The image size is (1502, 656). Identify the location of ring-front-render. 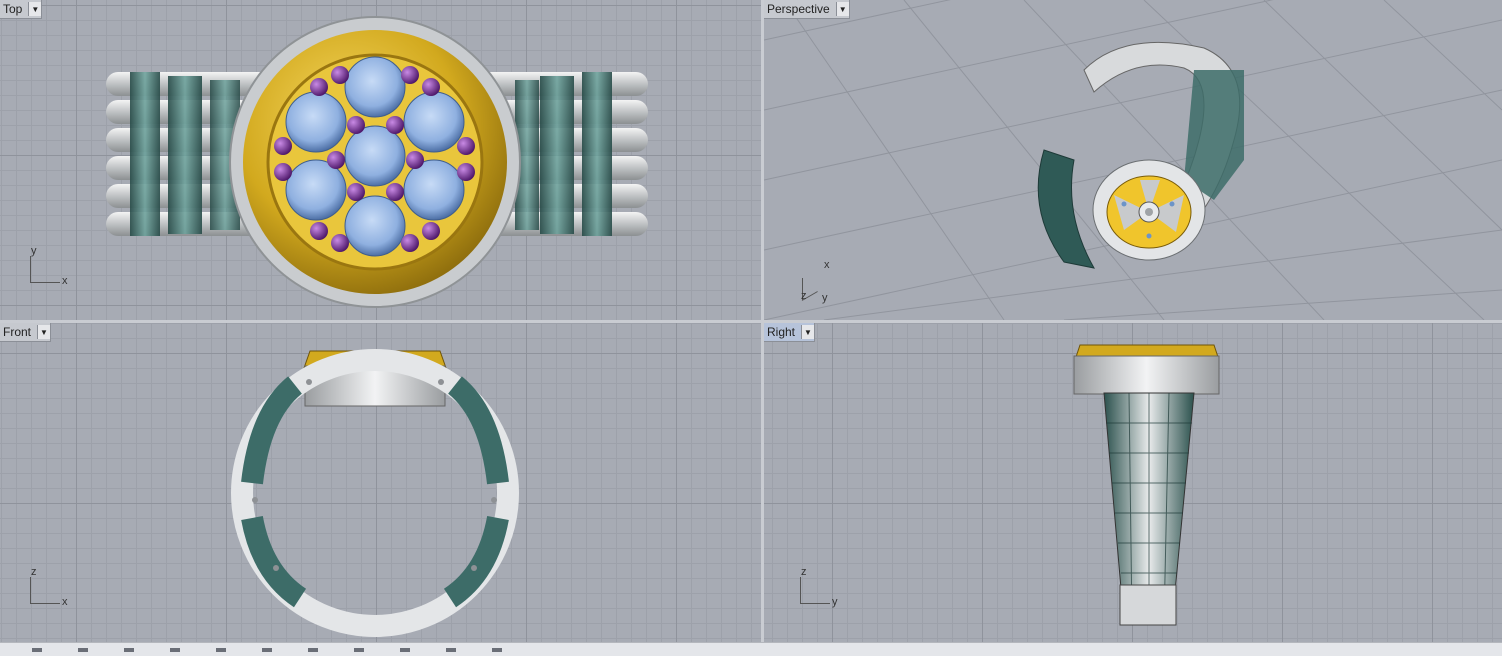
(375, 493).